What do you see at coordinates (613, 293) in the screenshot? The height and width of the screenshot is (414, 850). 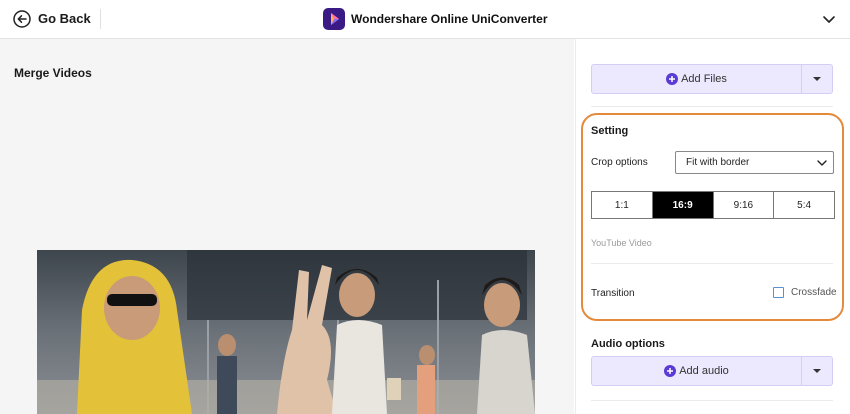 I see `transition-label: Transition` at bounding box center [613, 293].